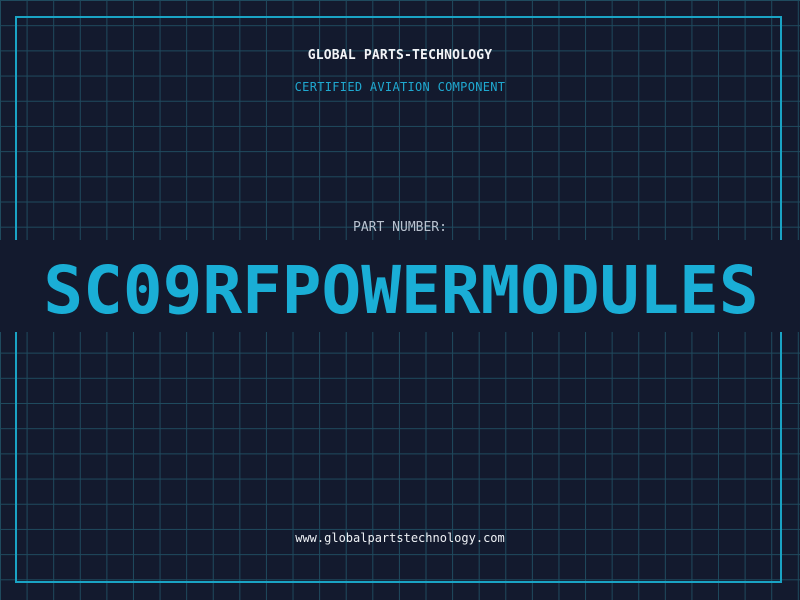 The image size is (800, 600). Describe the element at coordinates (401, 290) in the screenshot. I see `part-number-value: SC09RFPOWERMODULES` at that location.